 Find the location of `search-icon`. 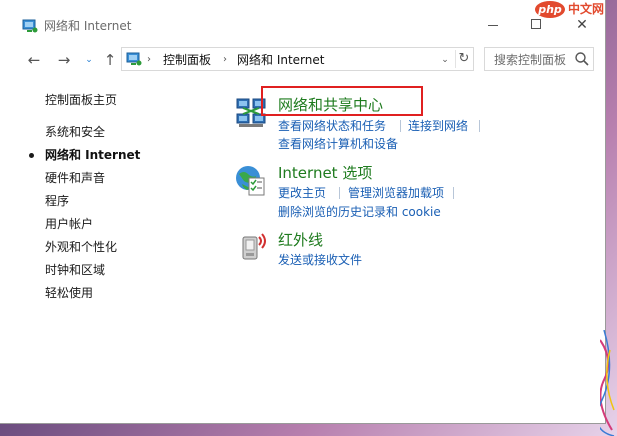

search-icon is located at coordinates (582, 59).